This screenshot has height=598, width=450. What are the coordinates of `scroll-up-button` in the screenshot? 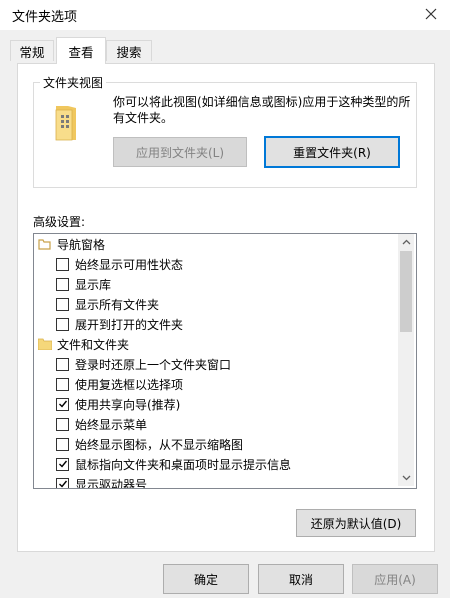 It's located at (406, 242).